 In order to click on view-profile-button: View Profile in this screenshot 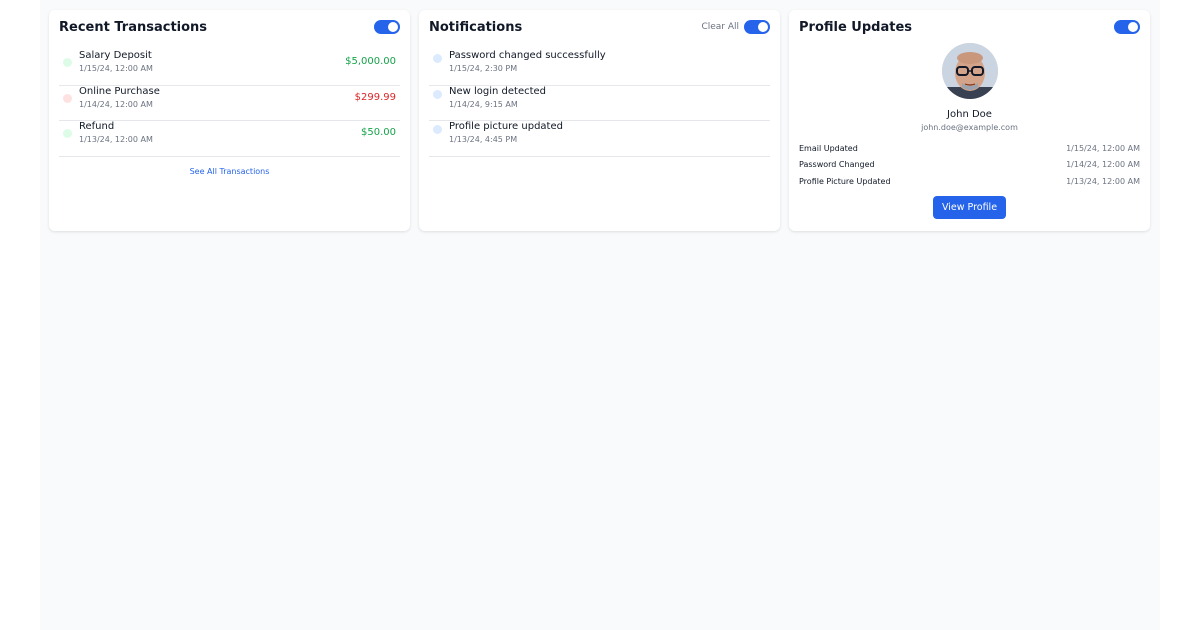, I will do `click(969, 207)`.